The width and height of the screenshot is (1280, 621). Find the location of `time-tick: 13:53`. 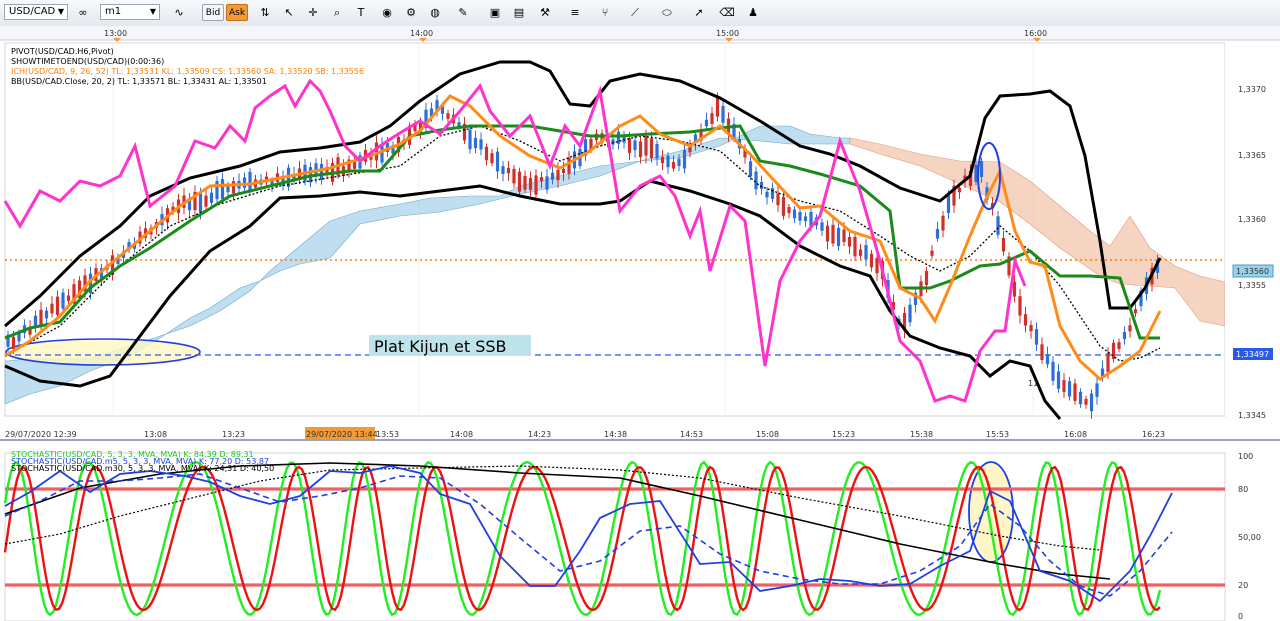

time-tick: 13:53 is located at coordinates (387, 434).